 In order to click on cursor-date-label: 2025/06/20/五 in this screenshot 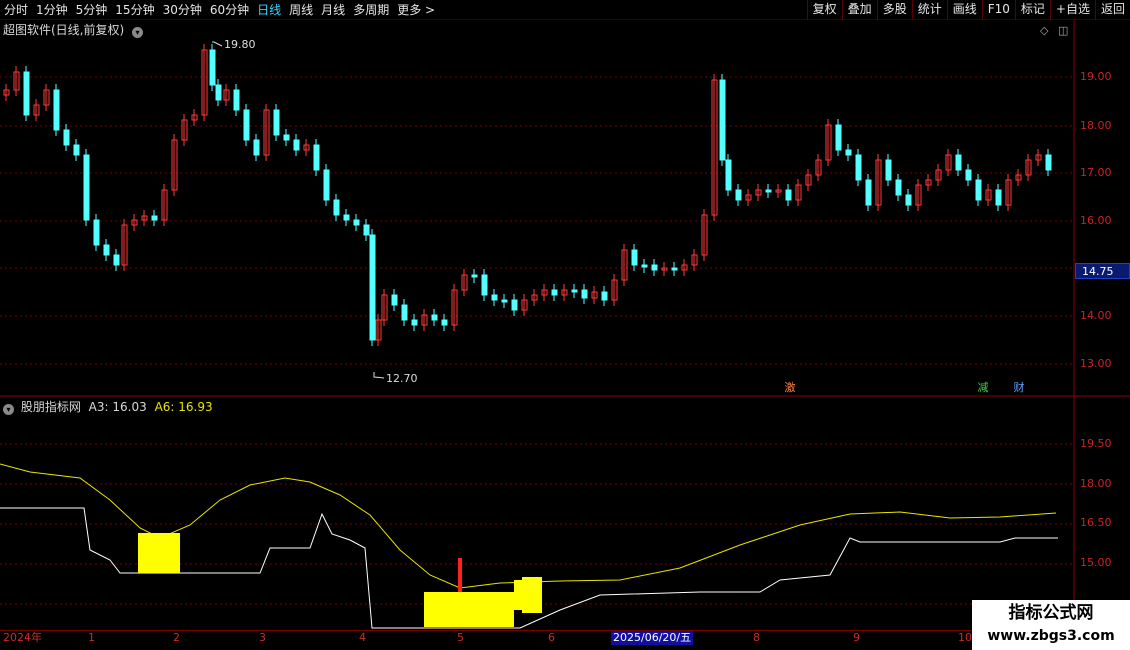, I will do `click(652, 638)`.